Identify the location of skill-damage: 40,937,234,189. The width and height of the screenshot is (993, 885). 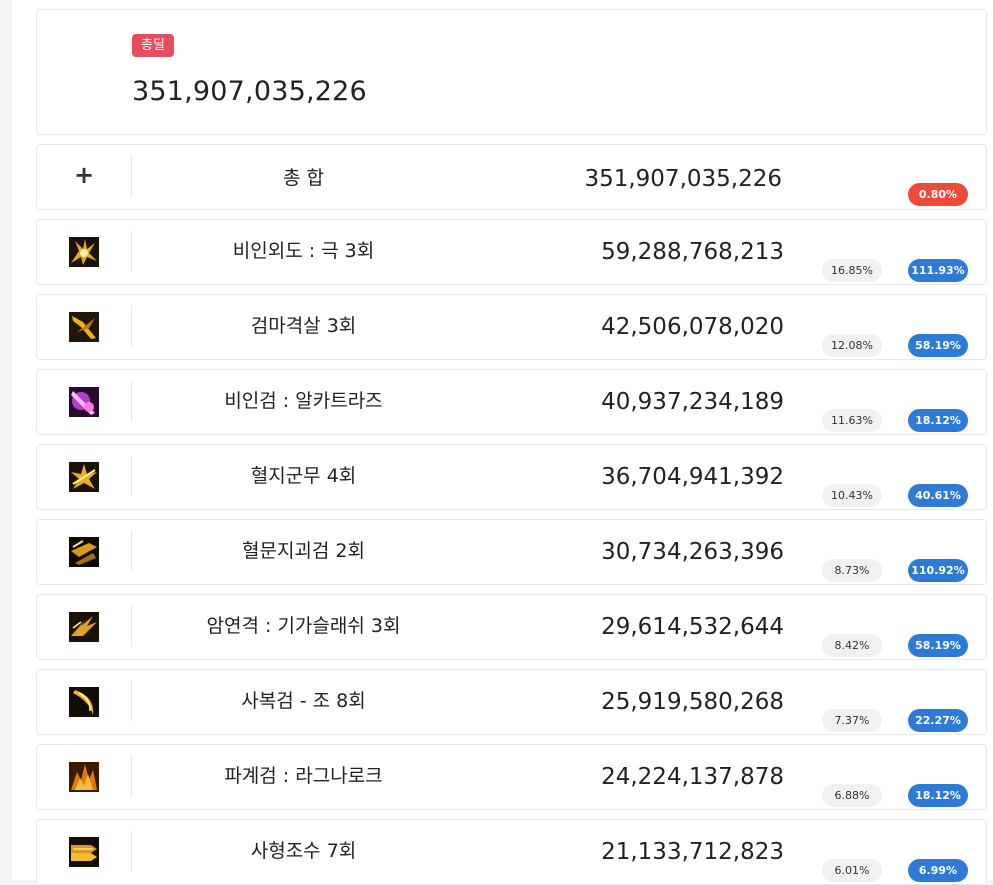
(692, 402).